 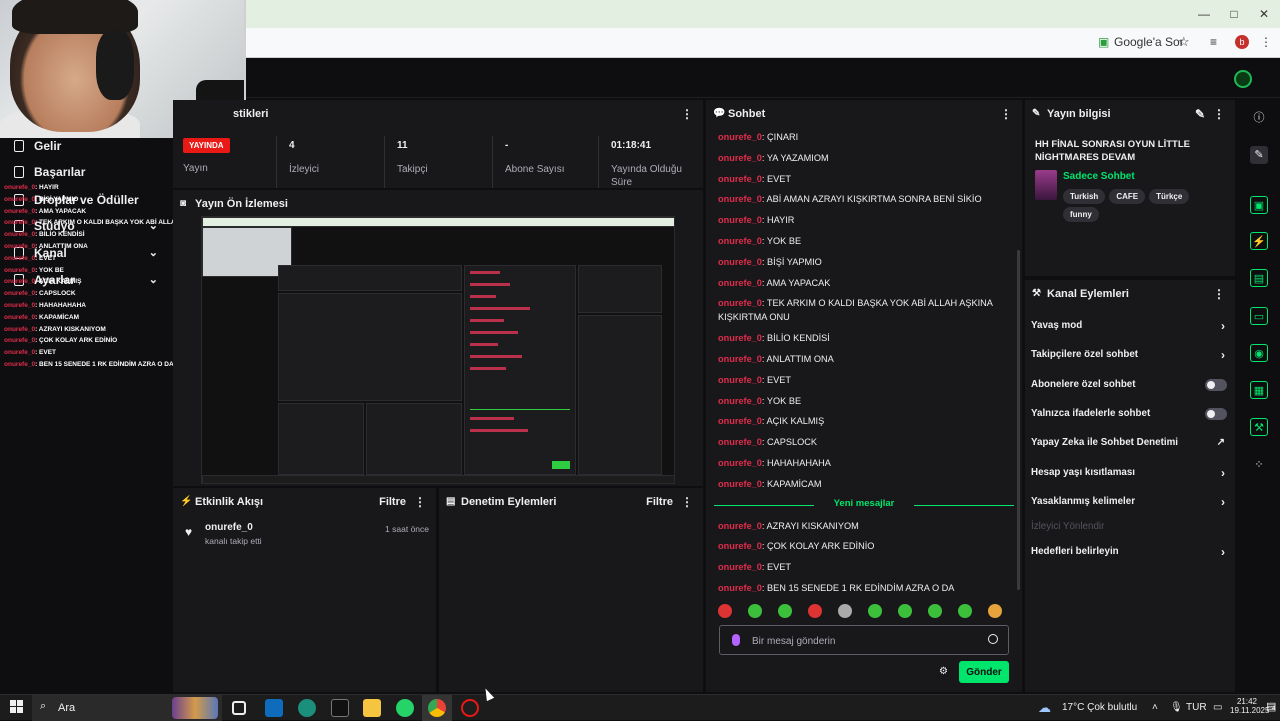 I want to click on profile-avatar: b, so click(x=1242, y=42).